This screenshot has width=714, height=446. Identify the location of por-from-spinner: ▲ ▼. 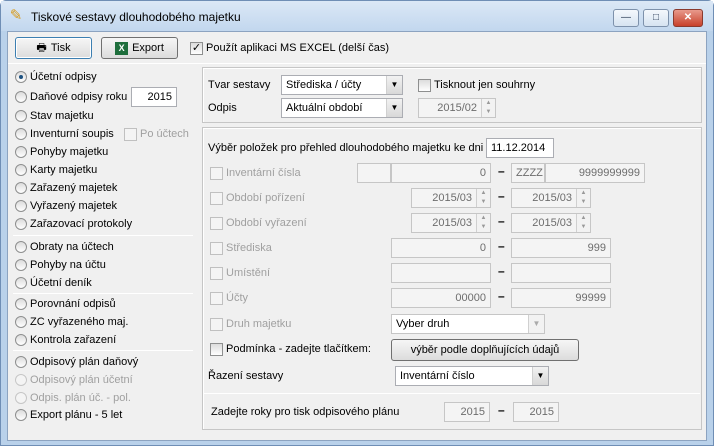
(483, 198).